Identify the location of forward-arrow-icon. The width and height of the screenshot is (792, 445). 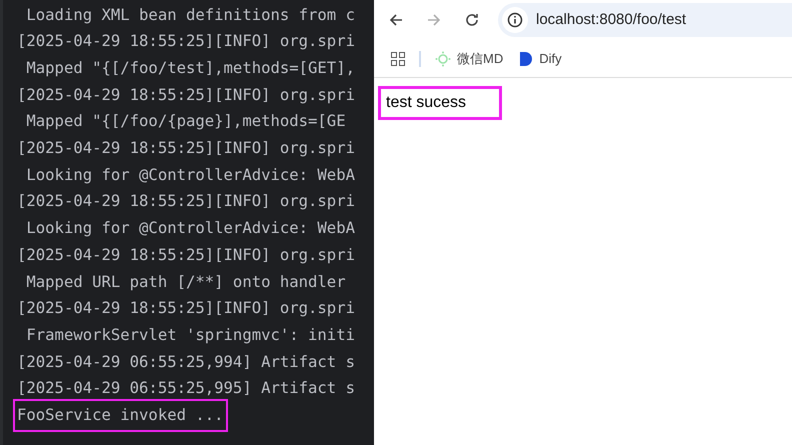
(434, 20).